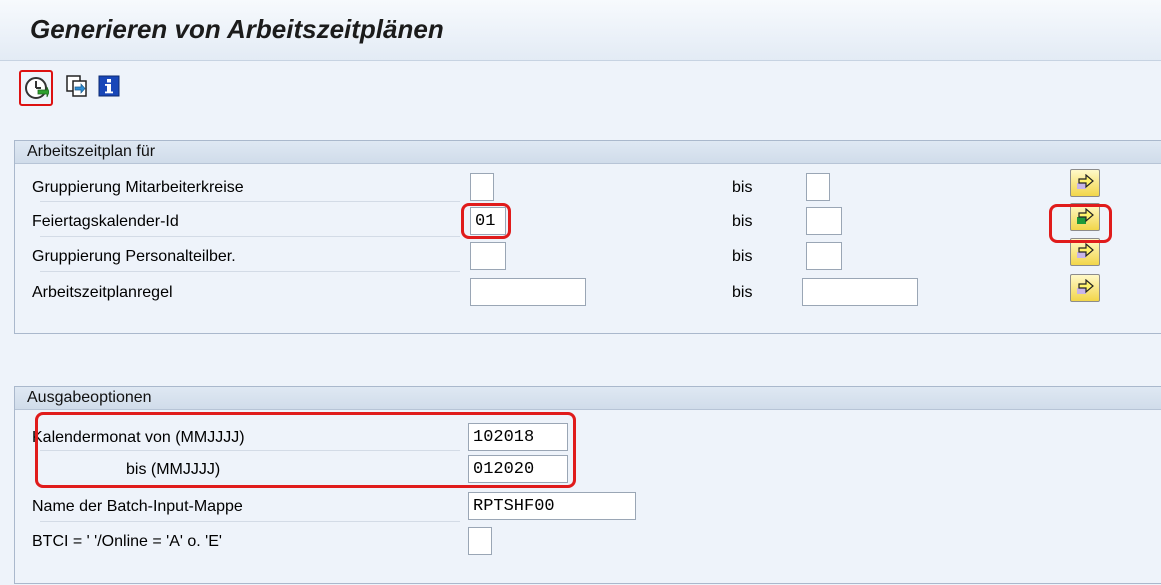 The width and height of the screenshot is (1161, 585). I want to click on field-label: Name der Batch-Input-Mappe, so click(137, 506).